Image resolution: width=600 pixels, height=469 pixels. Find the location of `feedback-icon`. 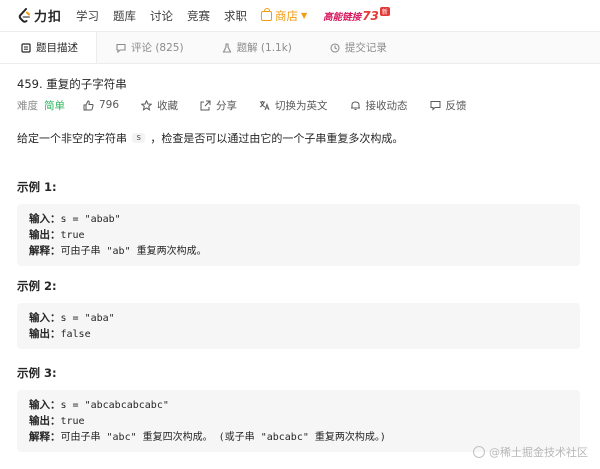

feedback-icon is located at coordinates (435, 105).